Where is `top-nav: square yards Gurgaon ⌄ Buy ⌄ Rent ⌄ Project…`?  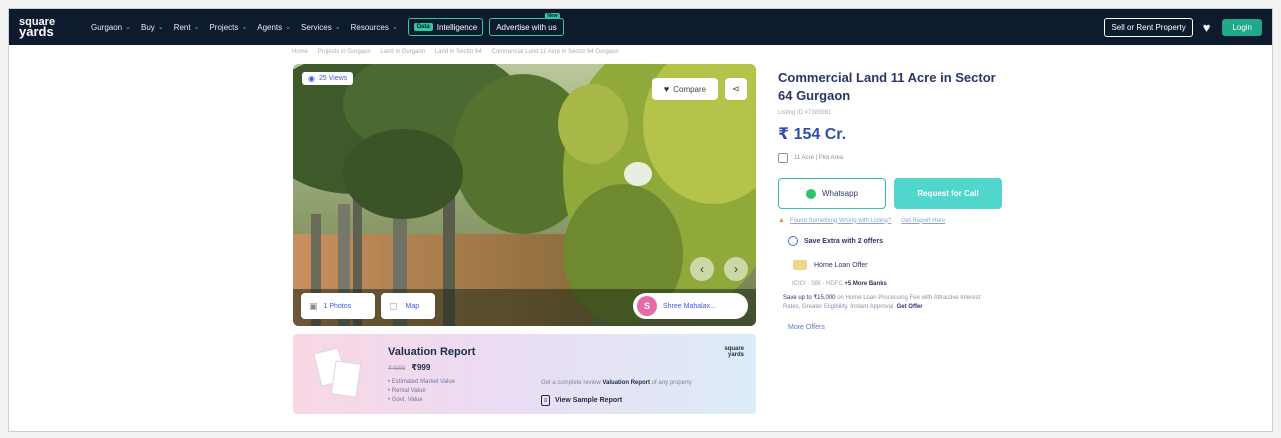 top-nav: square yards Gurgaon ⌄ Buy ⌄ Rent ⌄ Project… is located at coordinates (640, 27).